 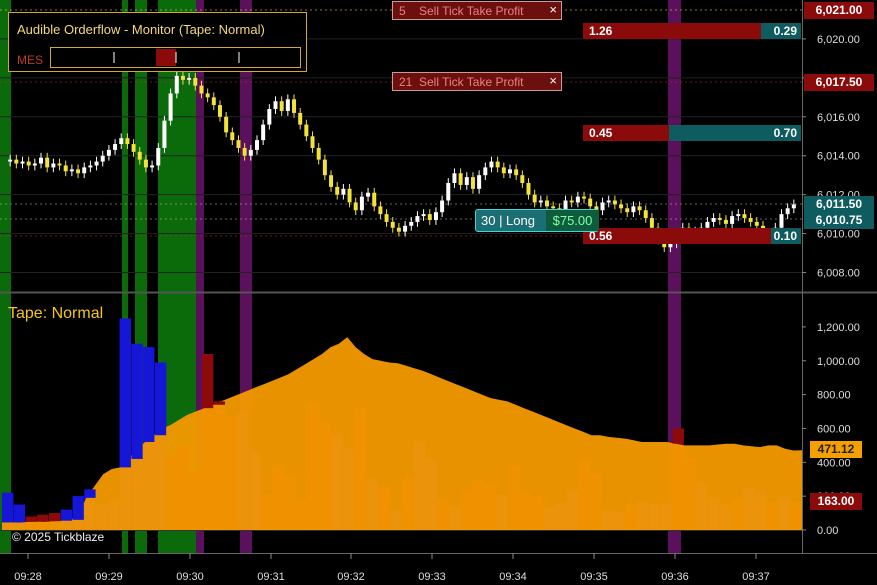 What do you see at coordinates (477, 10) in the screenshot?
I see `order-sell-take-profit-5: 5 Sell Tick Take Profit ×` at bounding box center [477, 10].